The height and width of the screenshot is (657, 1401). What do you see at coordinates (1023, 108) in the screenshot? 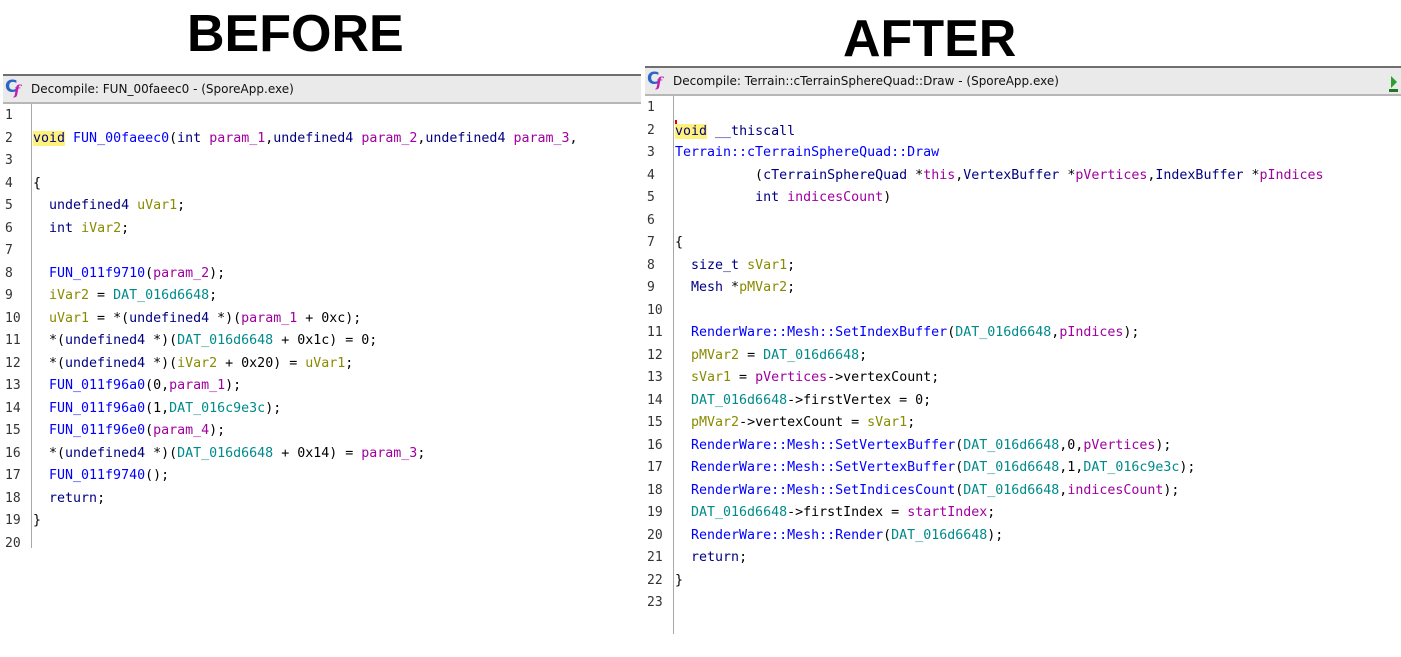
I see `code-line: 1` at bounding box center [1023, 108].